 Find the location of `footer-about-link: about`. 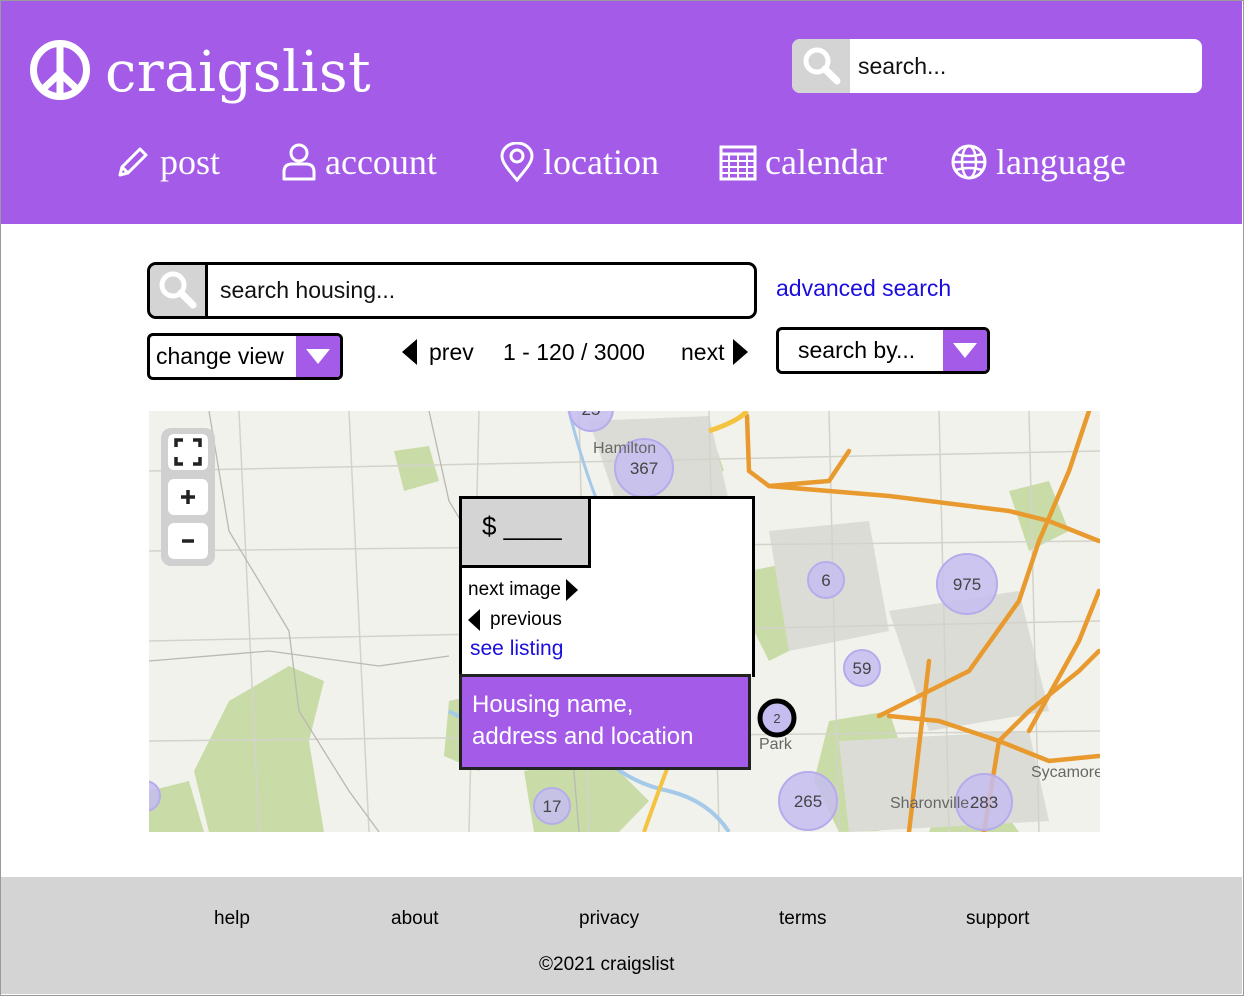

footer-about-link: about is located at coordinates (415, 919).